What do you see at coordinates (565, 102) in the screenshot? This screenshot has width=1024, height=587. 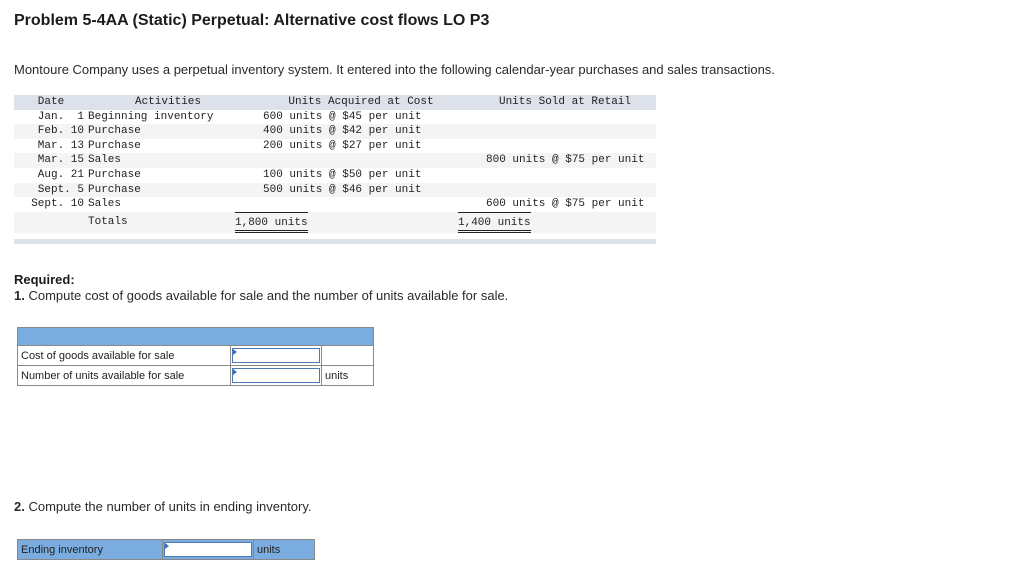 I see `header-units-sold: Units Sold at Retail` at bounding box center [565, 102].